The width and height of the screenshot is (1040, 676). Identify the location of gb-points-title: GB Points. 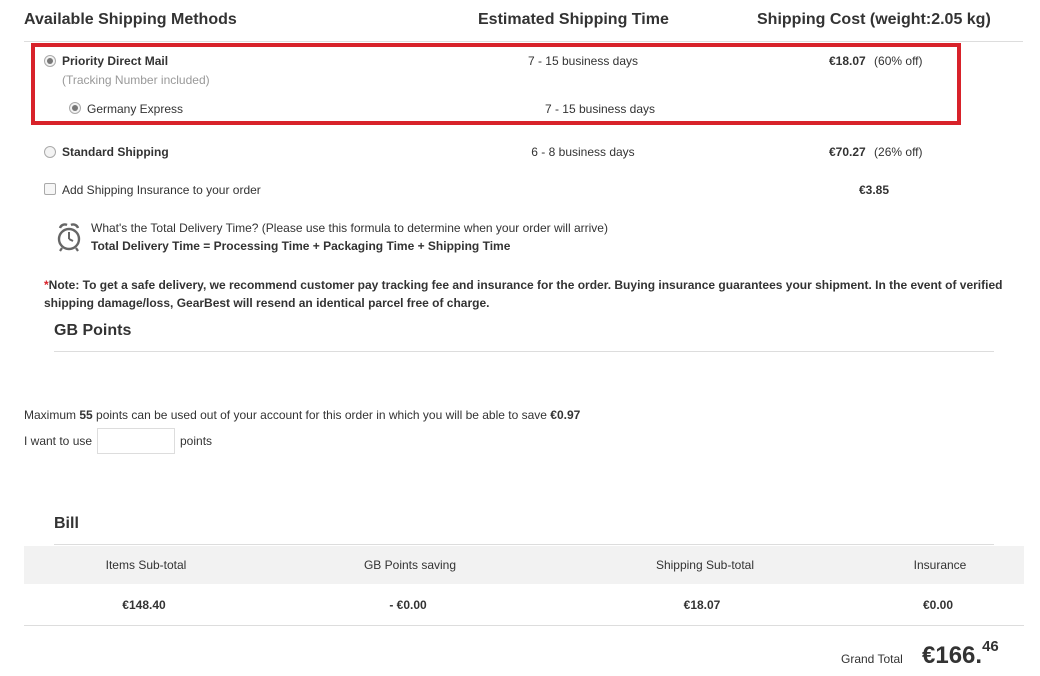
(93, 330).